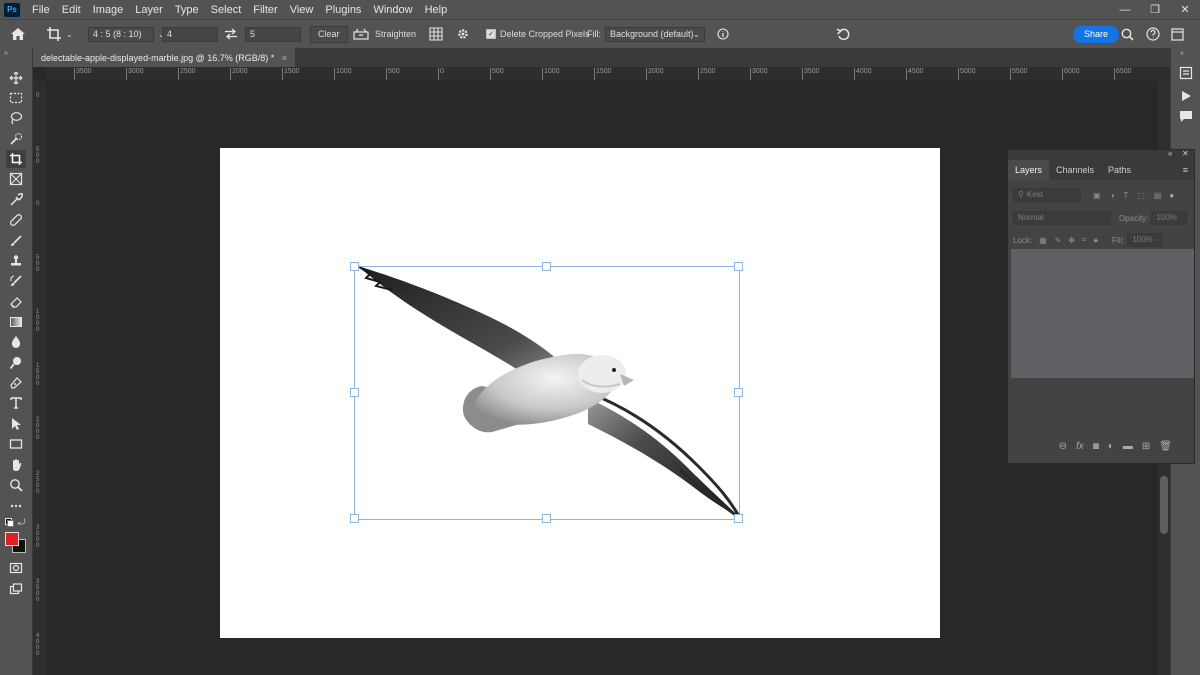  Describe the element at coordinates (121, 34) in the screenshot. I see `ratio-select: 4 : 5 (8 : 10)` at that location.